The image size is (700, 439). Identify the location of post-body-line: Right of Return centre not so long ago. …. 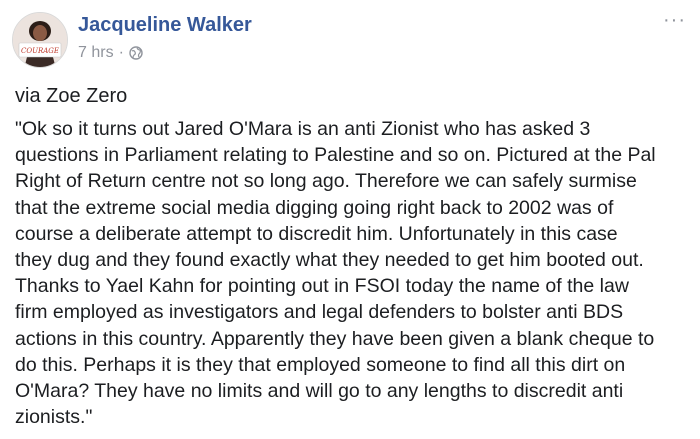
(326, 181).